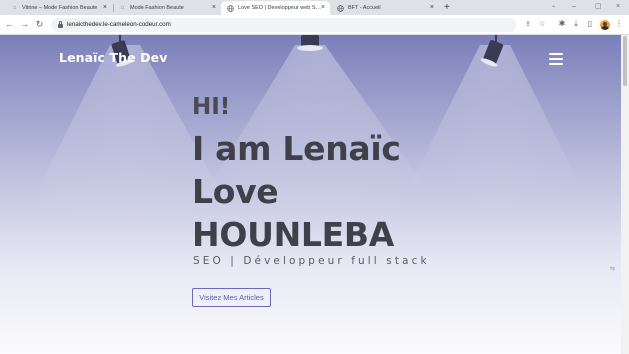 This screenshot has width=629, height=354. What do you see at coordinates (113, 57) in the screenshot?
I see `site-logo: Lenaïc The Dev` at bounding box center [113, 57].